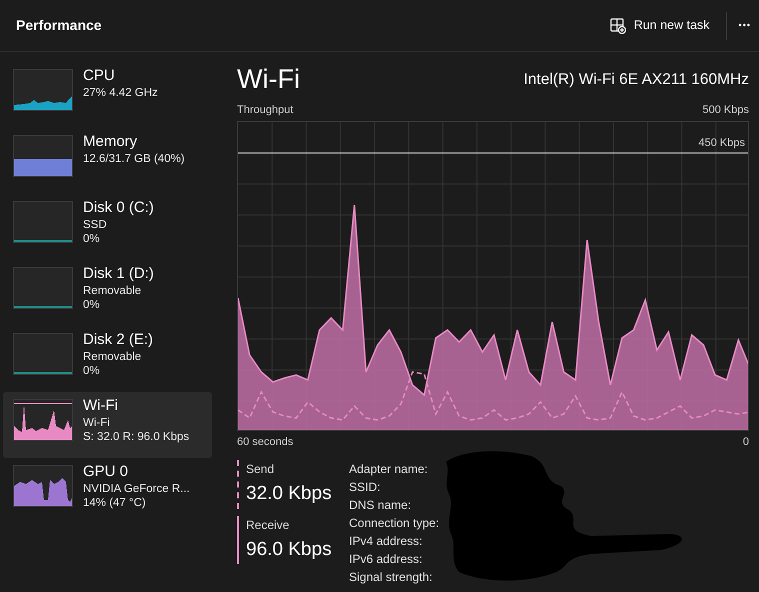  I want to click on sidebar-item: Disk 1 (D:) Removable 0%, so click(107, 293).